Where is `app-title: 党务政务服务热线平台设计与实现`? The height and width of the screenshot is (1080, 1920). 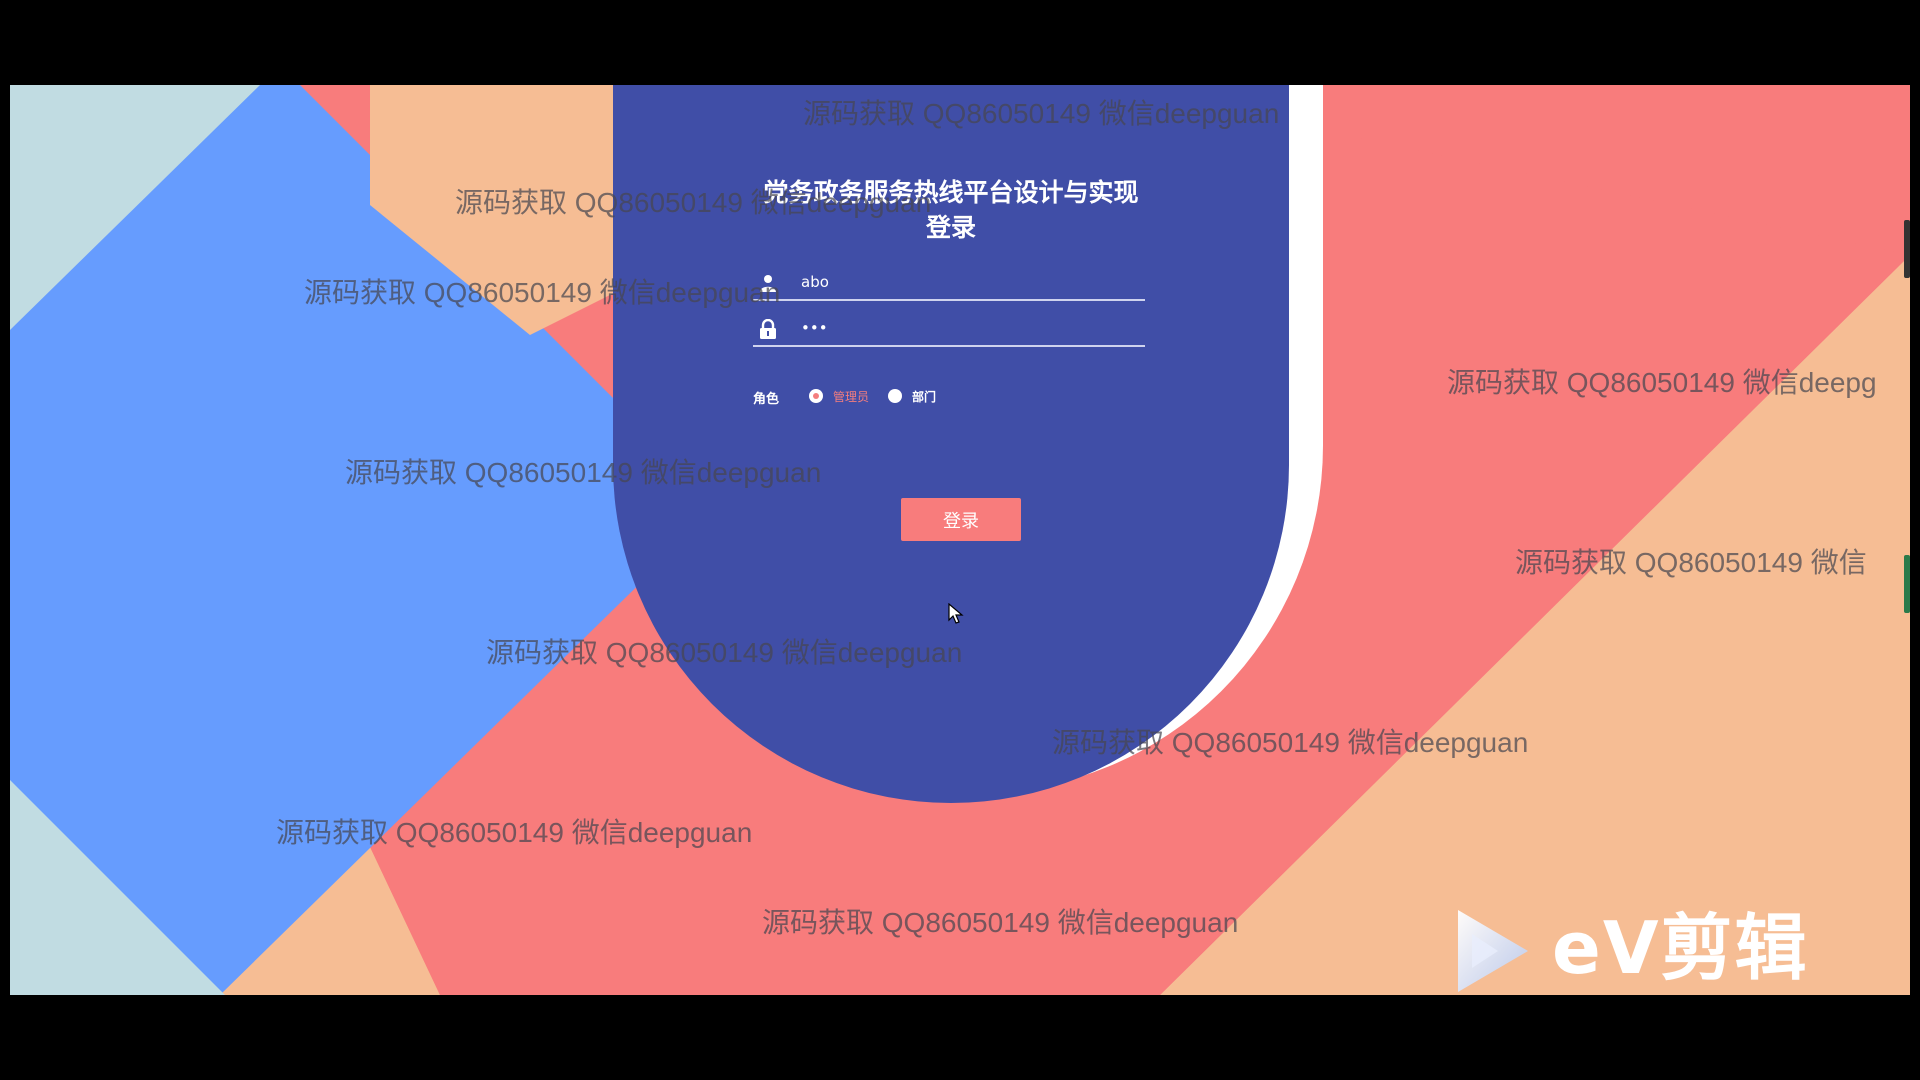 app-title: 党务政务服务热线平台设计与实现 is located at coordinates (951, 192).